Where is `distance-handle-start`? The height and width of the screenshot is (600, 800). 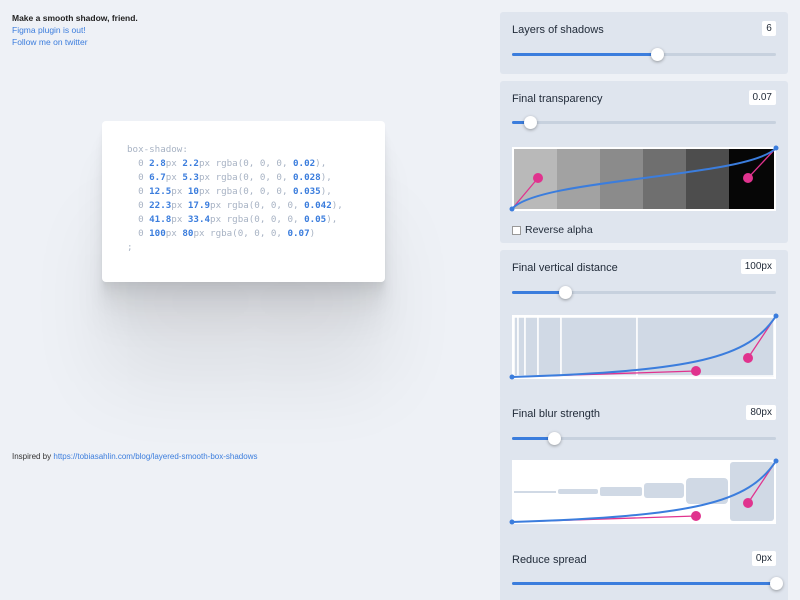 distance-handle-start is located at coordinates (696, 371).